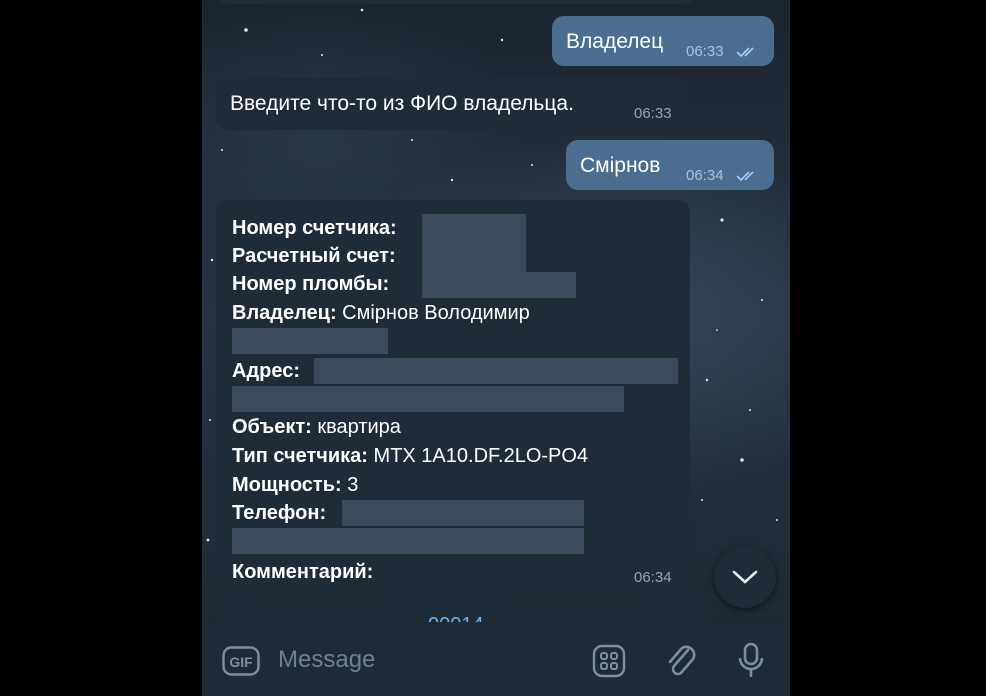 The width and height of the screenshot is (986, 696). Describe the element at coordinates (496, 371) in the screenshot. I see `redacted-address-line1` at that location.